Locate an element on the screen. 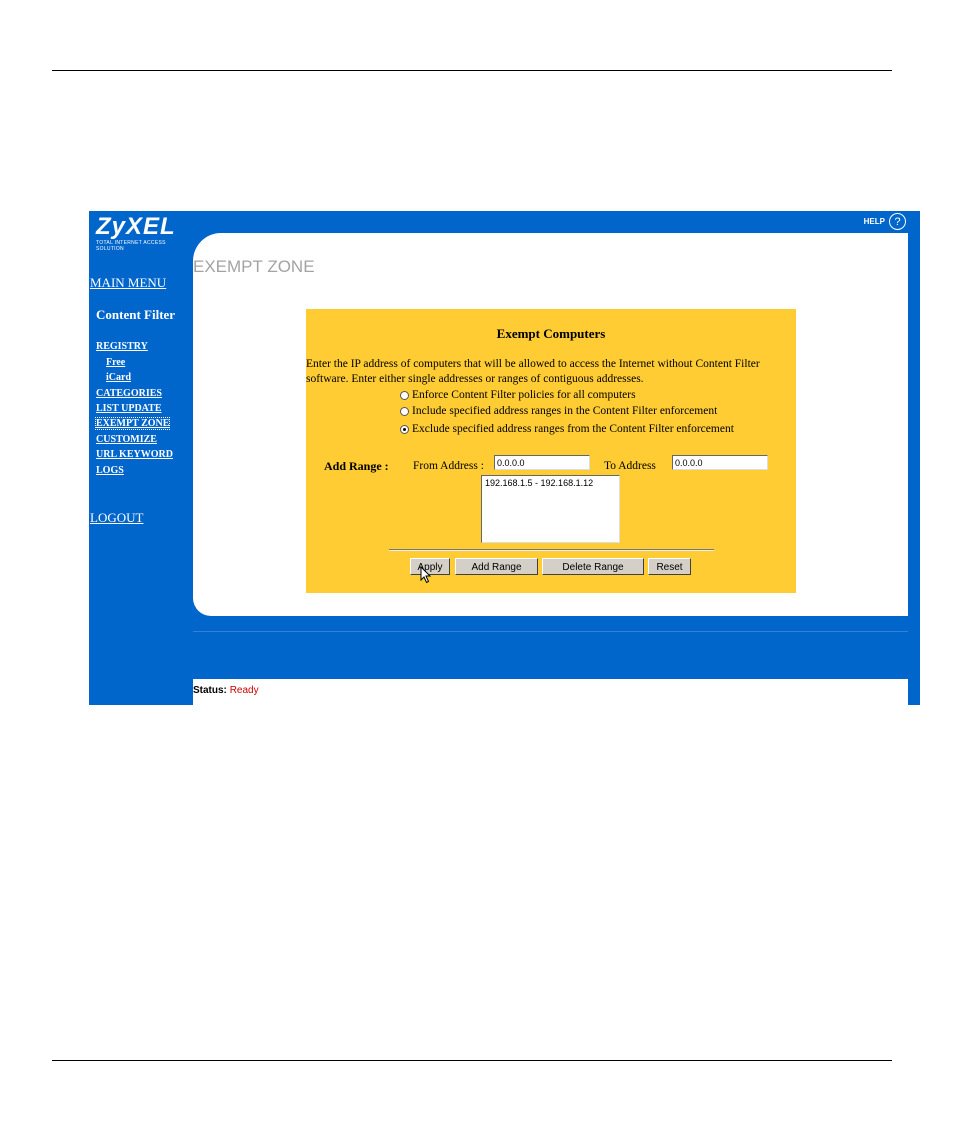 The image size is (954, 1132). range-list: 192.168.1.5 - 192.168.1.12 is located at coordinates (550, 509).